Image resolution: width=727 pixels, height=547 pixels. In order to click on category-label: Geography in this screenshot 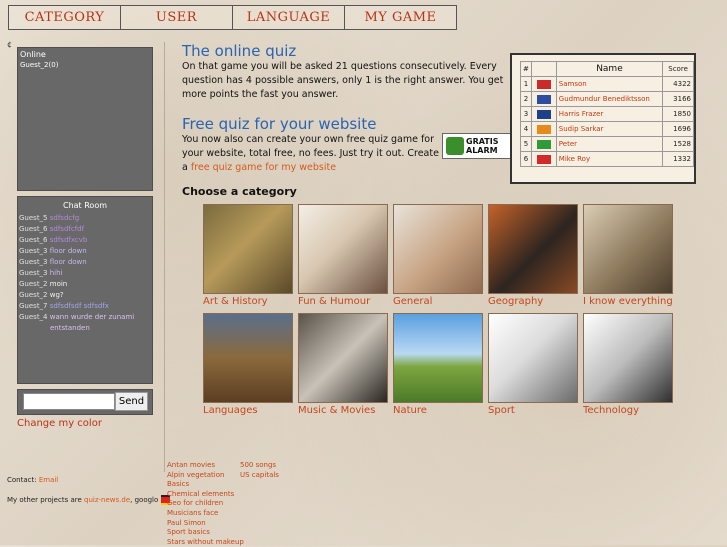, I will do `click(533, 301)`.